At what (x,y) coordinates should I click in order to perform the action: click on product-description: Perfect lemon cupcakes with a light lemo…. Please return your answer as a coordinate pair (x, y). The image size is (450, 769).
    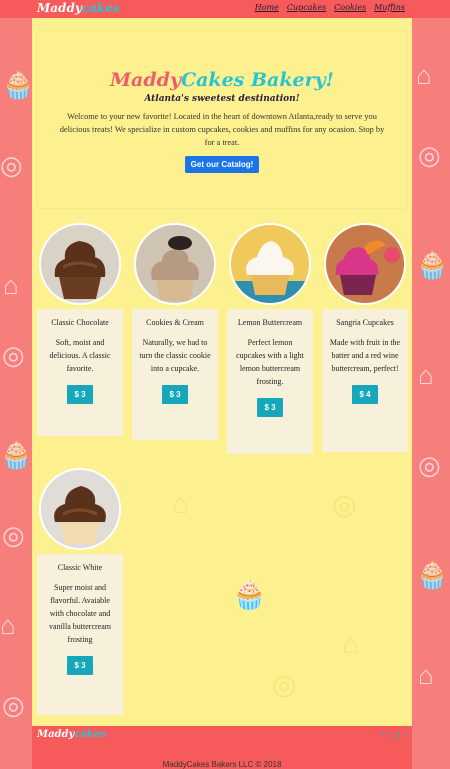
    Looking at the image, I should click on (270, 362).